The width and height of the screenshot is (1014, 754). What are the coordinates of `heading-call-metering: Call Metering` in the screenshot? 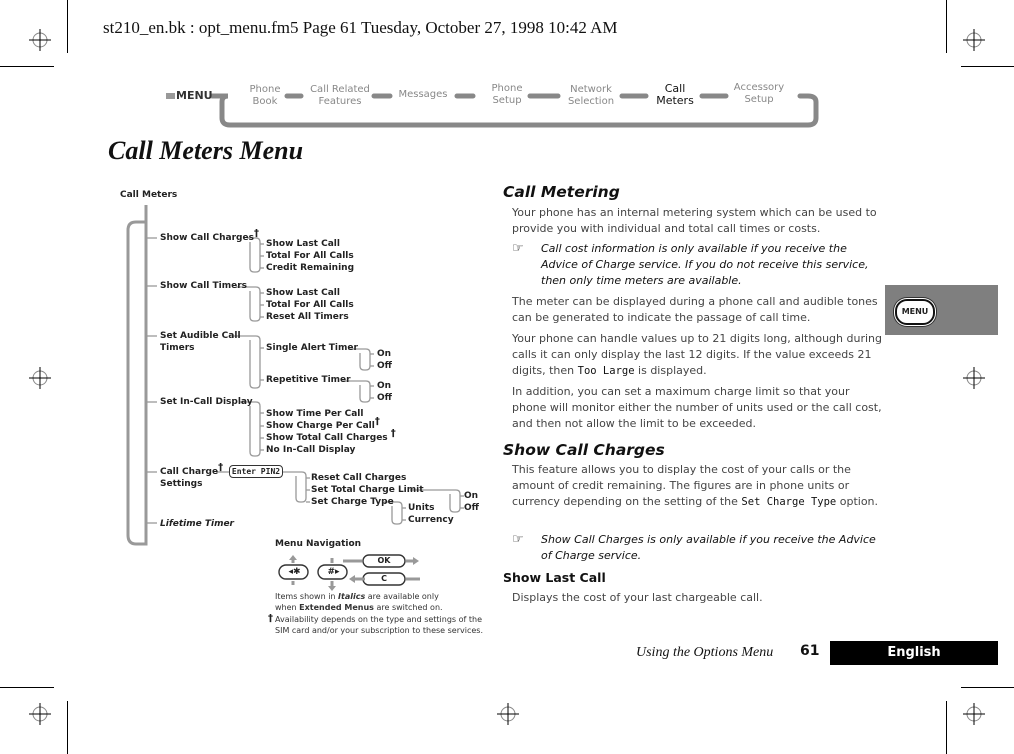 It's located at (561, 192).